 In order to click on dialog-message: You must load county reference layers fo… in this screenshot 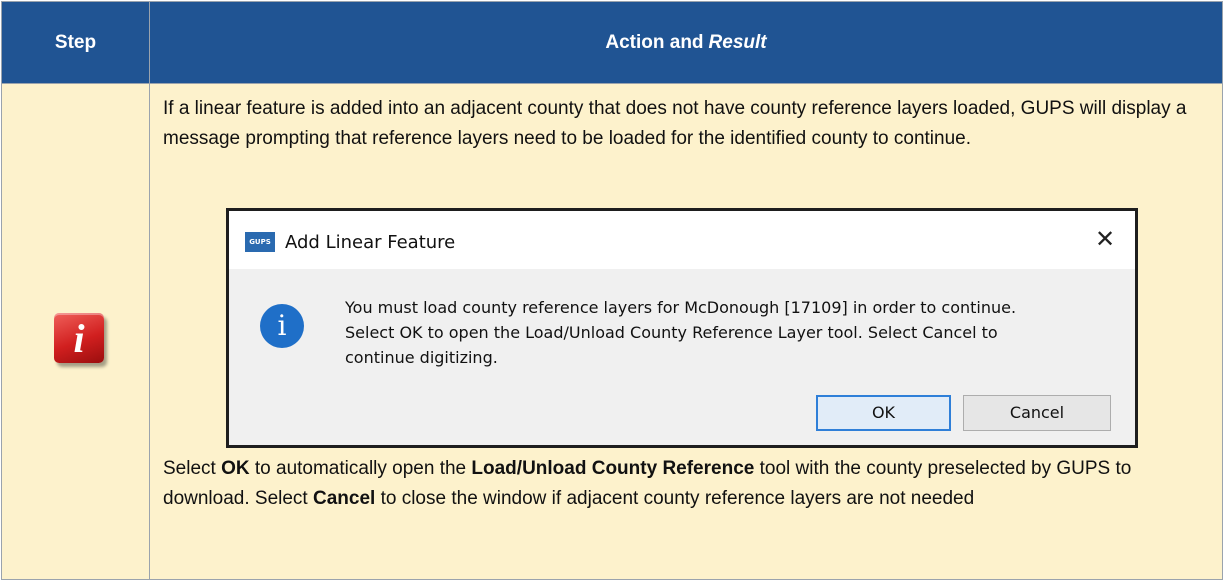, I will do `click(681, 332)`.